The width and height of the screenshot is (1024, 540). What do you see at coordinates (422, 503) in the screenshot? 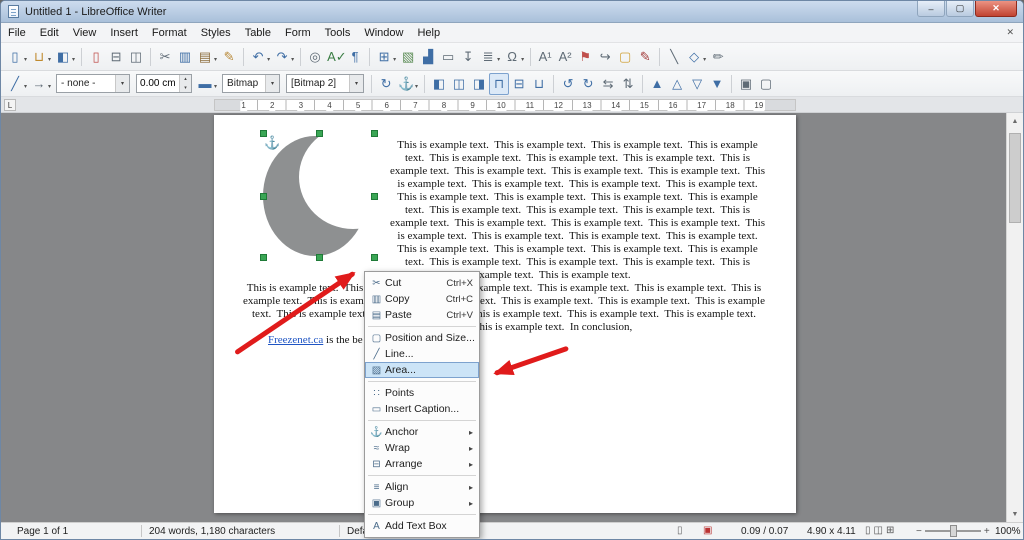
I see `context-menu-item-group: ▣ Group ▸` at bounding box center [422, 503].